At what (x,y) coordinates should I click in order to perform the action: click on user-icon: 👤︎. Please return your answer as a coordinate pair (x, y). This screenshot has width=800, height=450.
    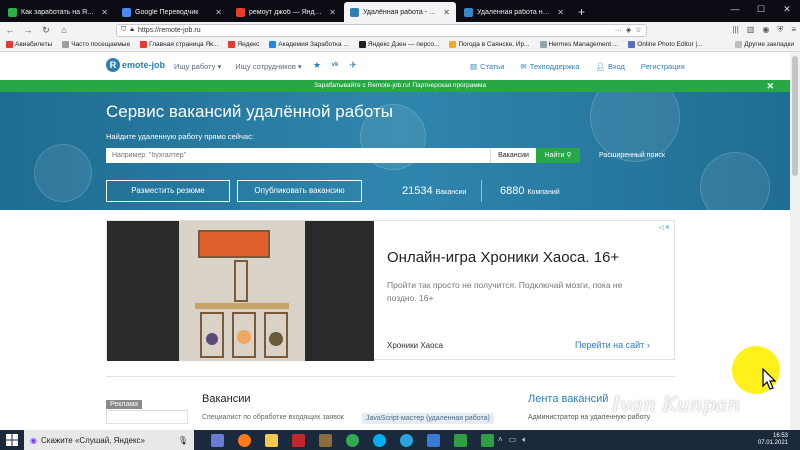
    Looking at the image, I should click on (600, 66).